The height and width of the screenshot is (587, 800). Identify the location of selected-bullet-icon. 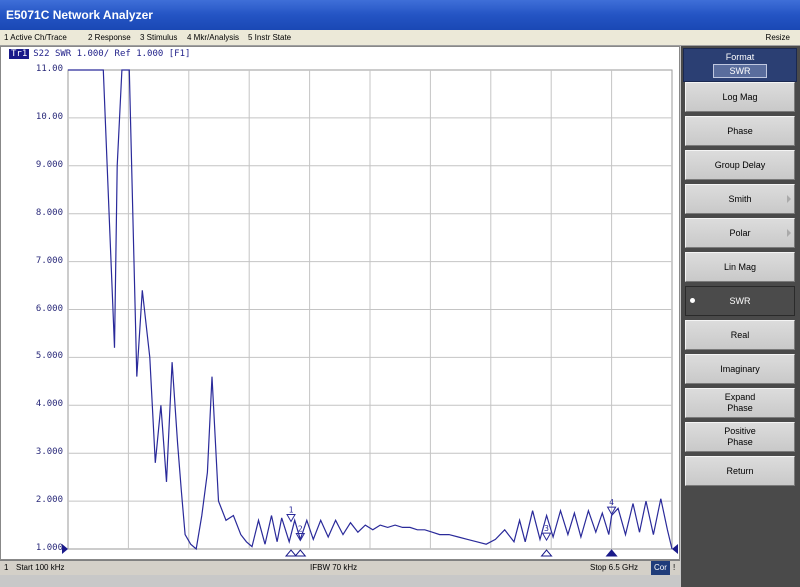
(692, 300).